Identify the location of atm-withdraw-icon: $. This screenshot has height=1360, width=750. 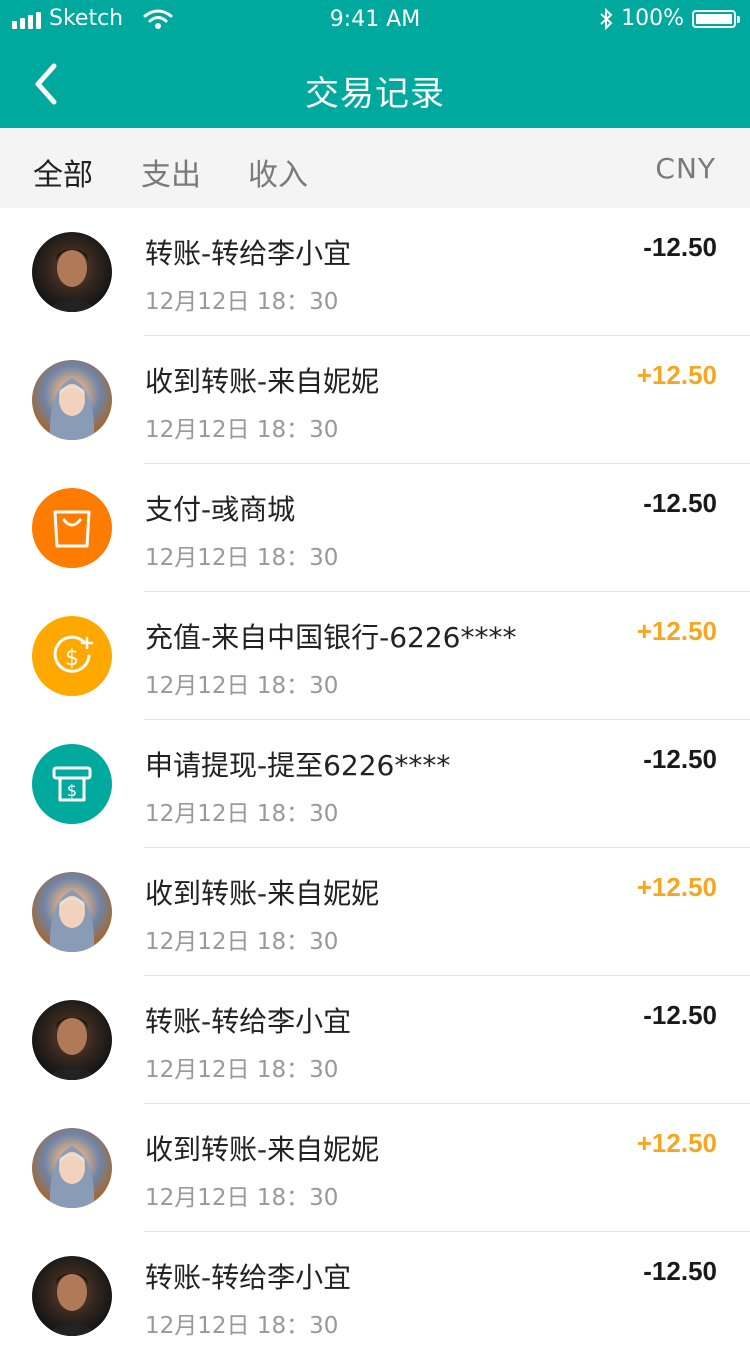
(72, 784).